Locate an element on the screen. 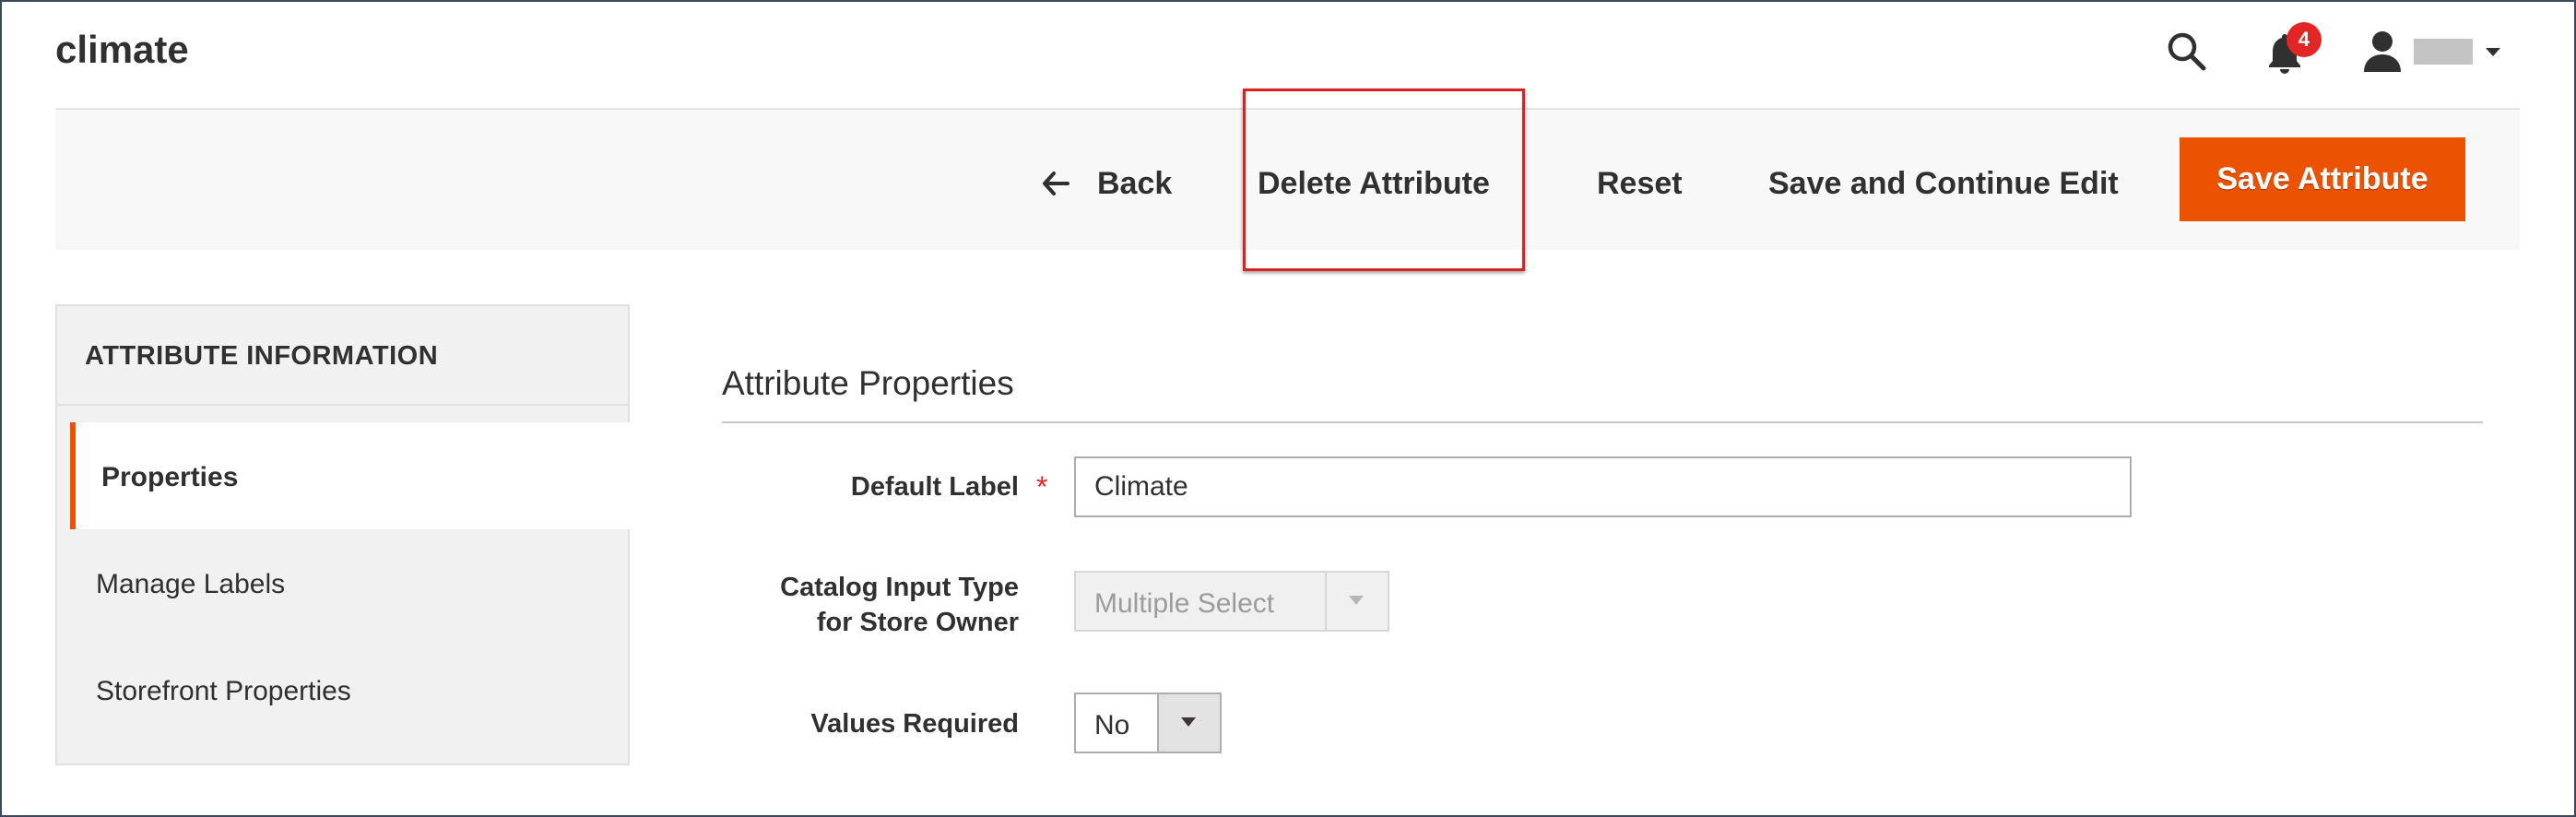 The height and width of the screenshot is (817, 2576). section-title: Attribute Properties is located at coordinates (868, 383).